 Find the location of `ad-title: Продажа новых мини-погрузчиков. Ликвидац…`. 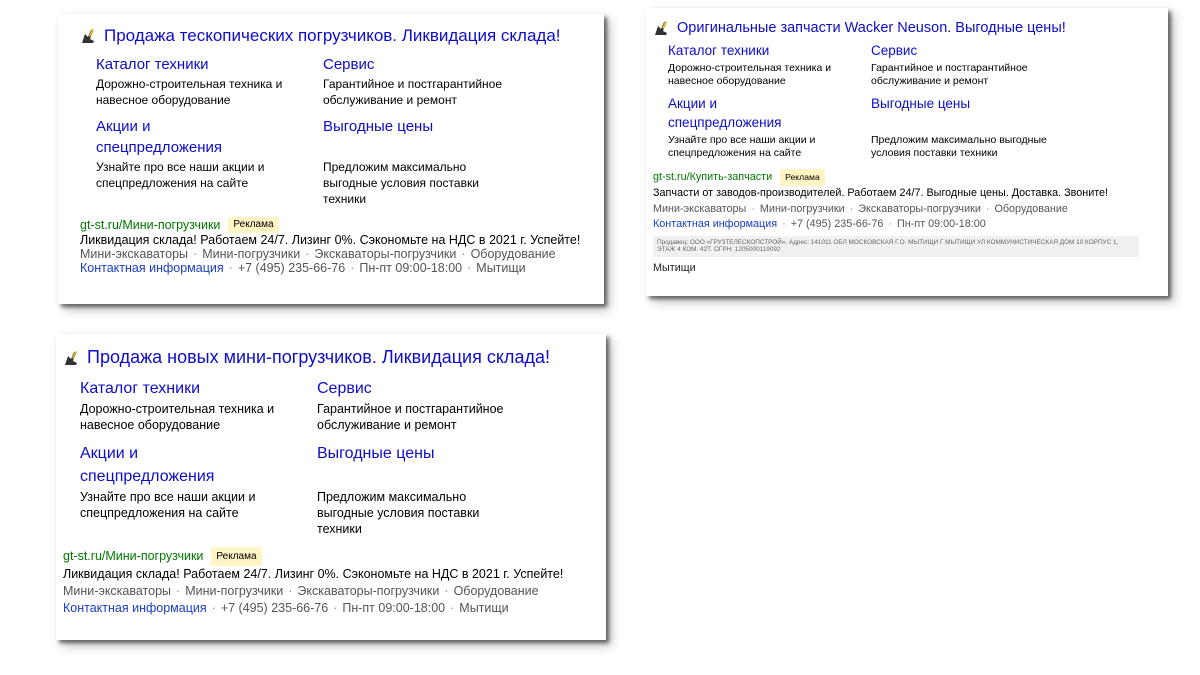

ad-title: Продажа новых мини-погрузчиков. Ликвидац… is located at coordinates (318, 357).